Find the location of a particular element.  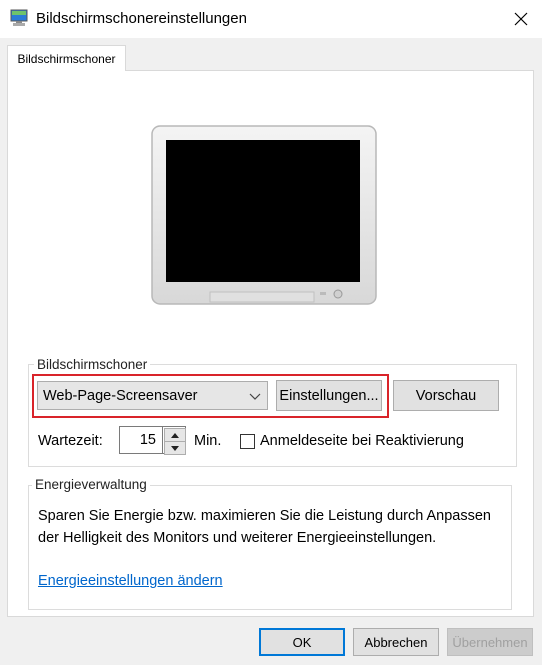

apply-button: Übernehmen is located at coordinates (490, 642).